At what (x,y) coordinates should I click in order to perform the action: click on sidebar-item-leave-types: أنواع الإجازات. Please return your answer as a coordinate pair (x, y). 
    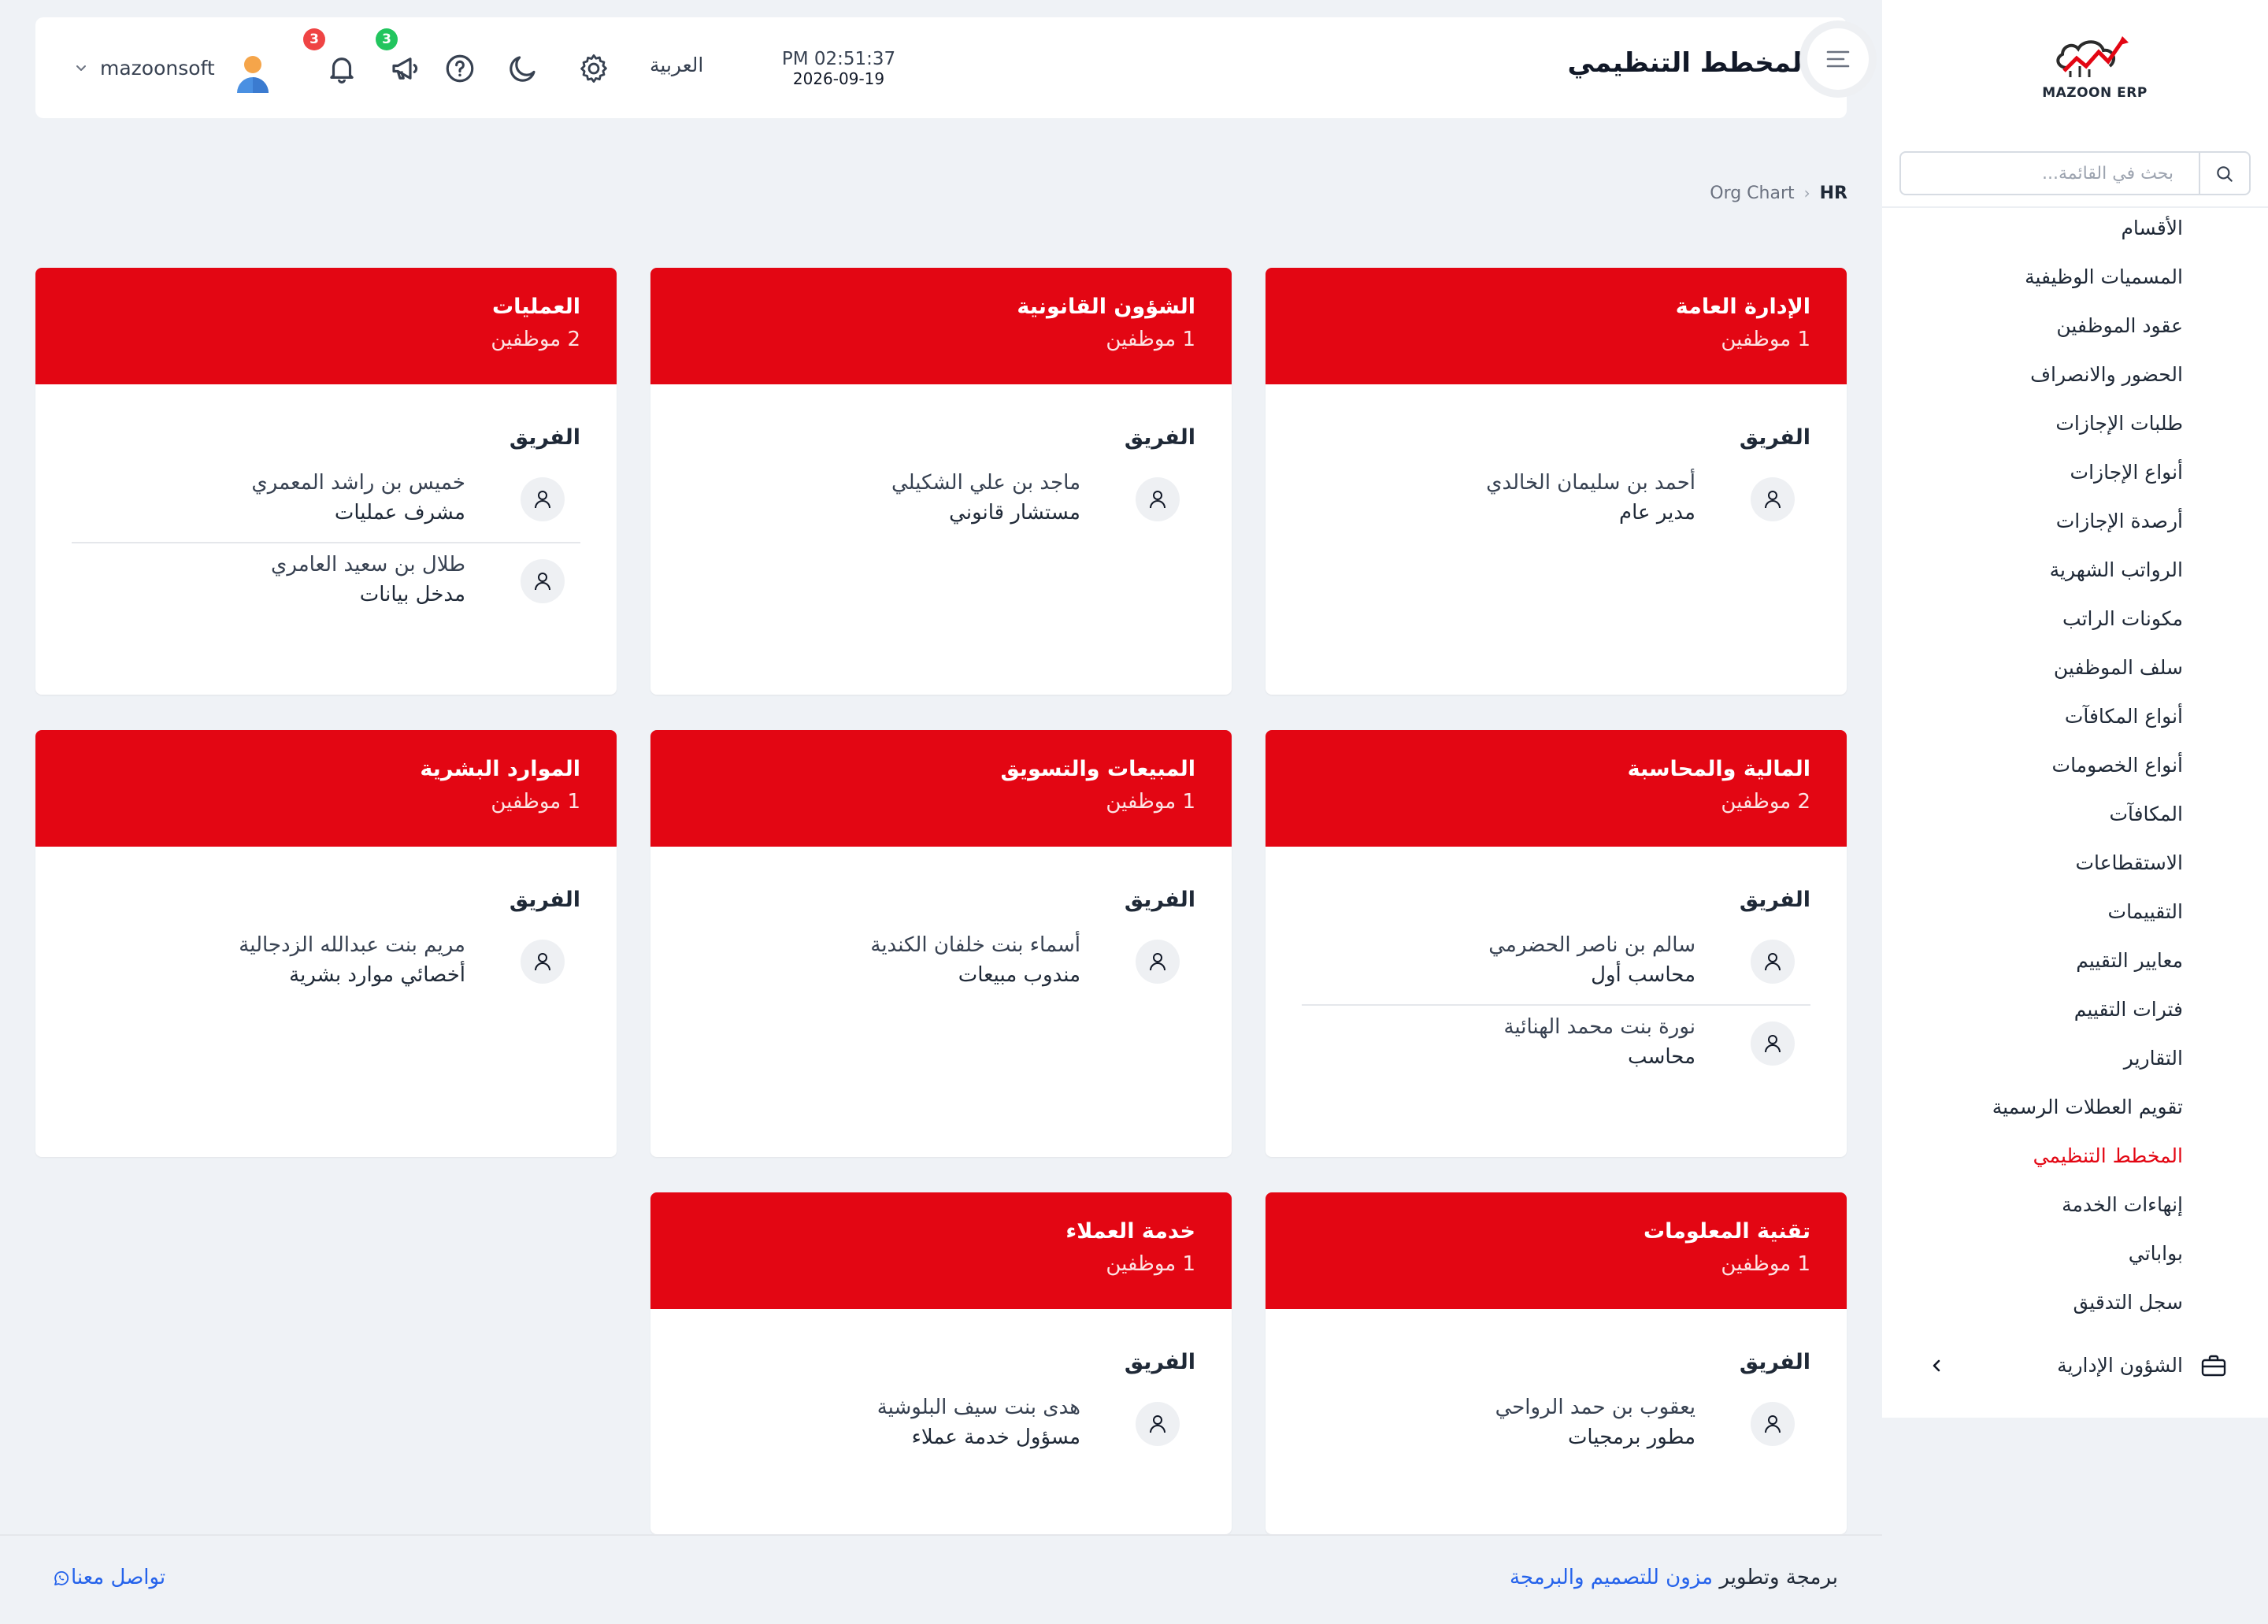
    Looking at the image, I should click on (2126, 472).